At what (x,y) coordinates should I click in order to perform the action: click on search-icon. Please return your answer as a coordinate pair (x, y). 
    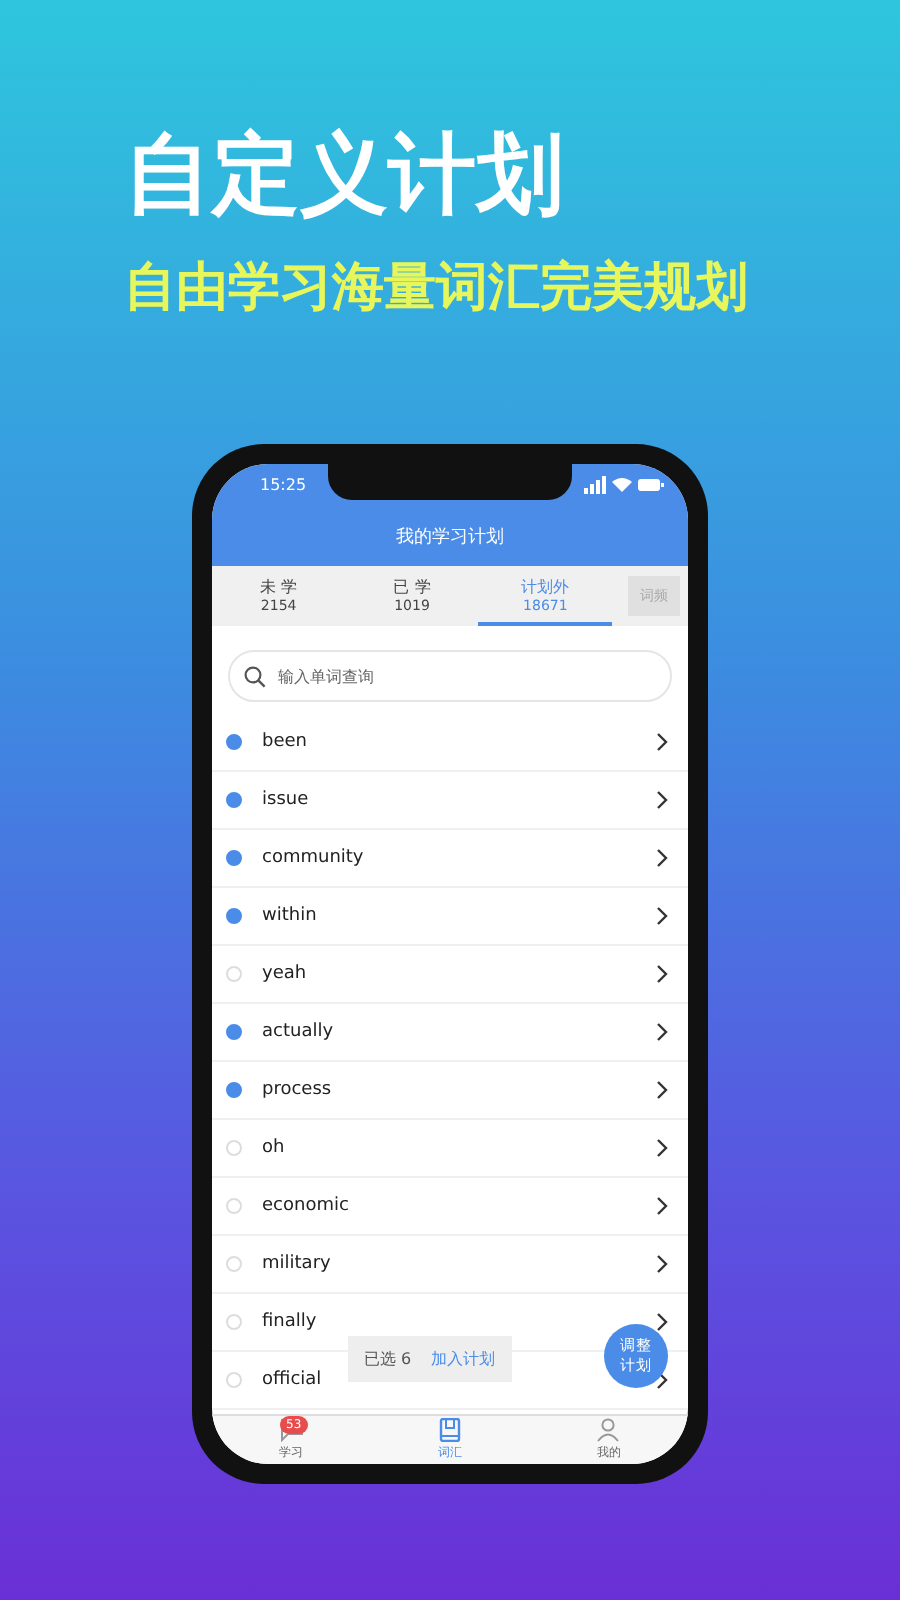
    Looking at the image, I should click on (255, 677).